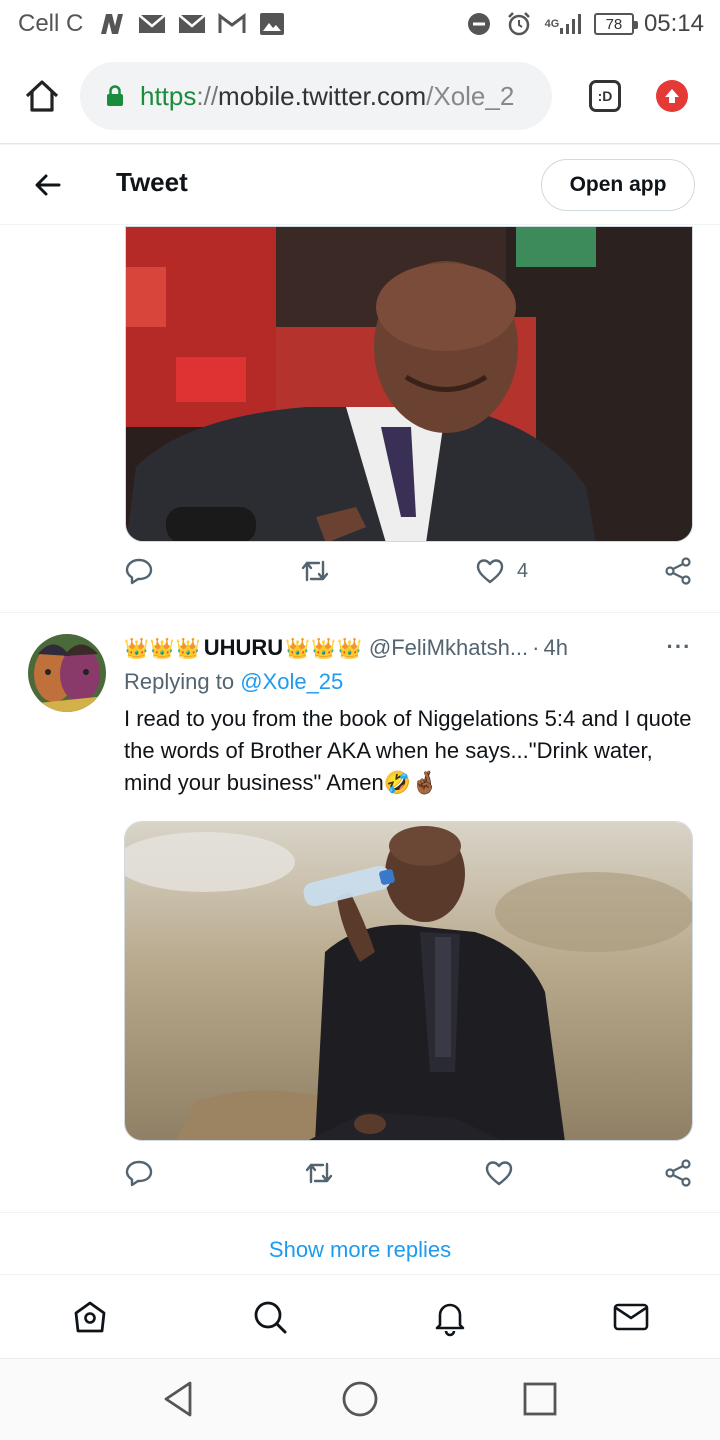  I want to click on tweet-author-line: 👑👑👑 UHURU 👑👑👑 @FeliMkhatsh... · 4h, so click(414, 648).